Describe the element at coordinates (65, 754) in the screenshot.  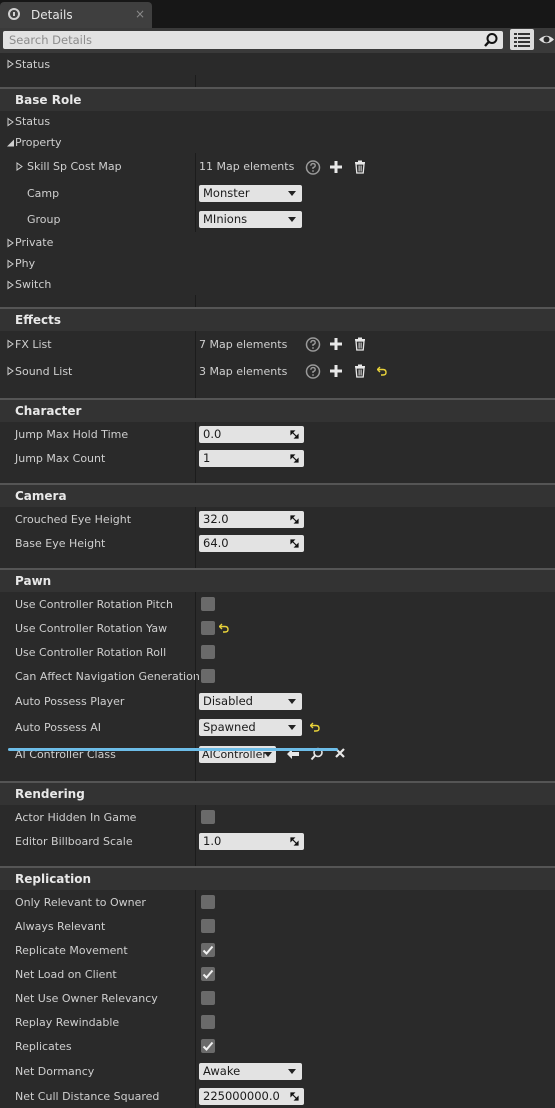
I see `property-label: AI Controller Class` at that location.